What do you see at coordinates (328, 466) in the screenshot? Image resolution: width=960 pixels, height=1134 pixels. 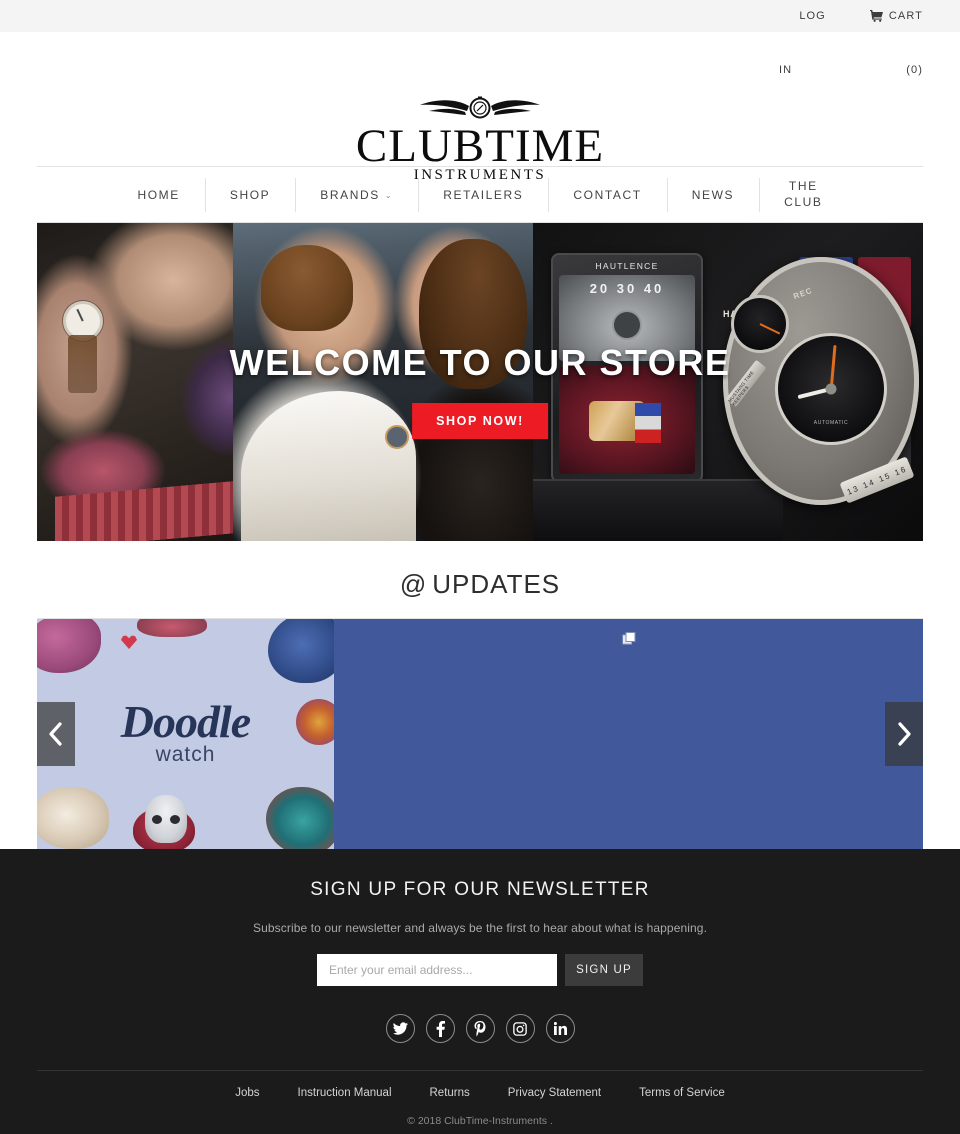 I see `hero-white-shirt` at bounding box center [328, 466].